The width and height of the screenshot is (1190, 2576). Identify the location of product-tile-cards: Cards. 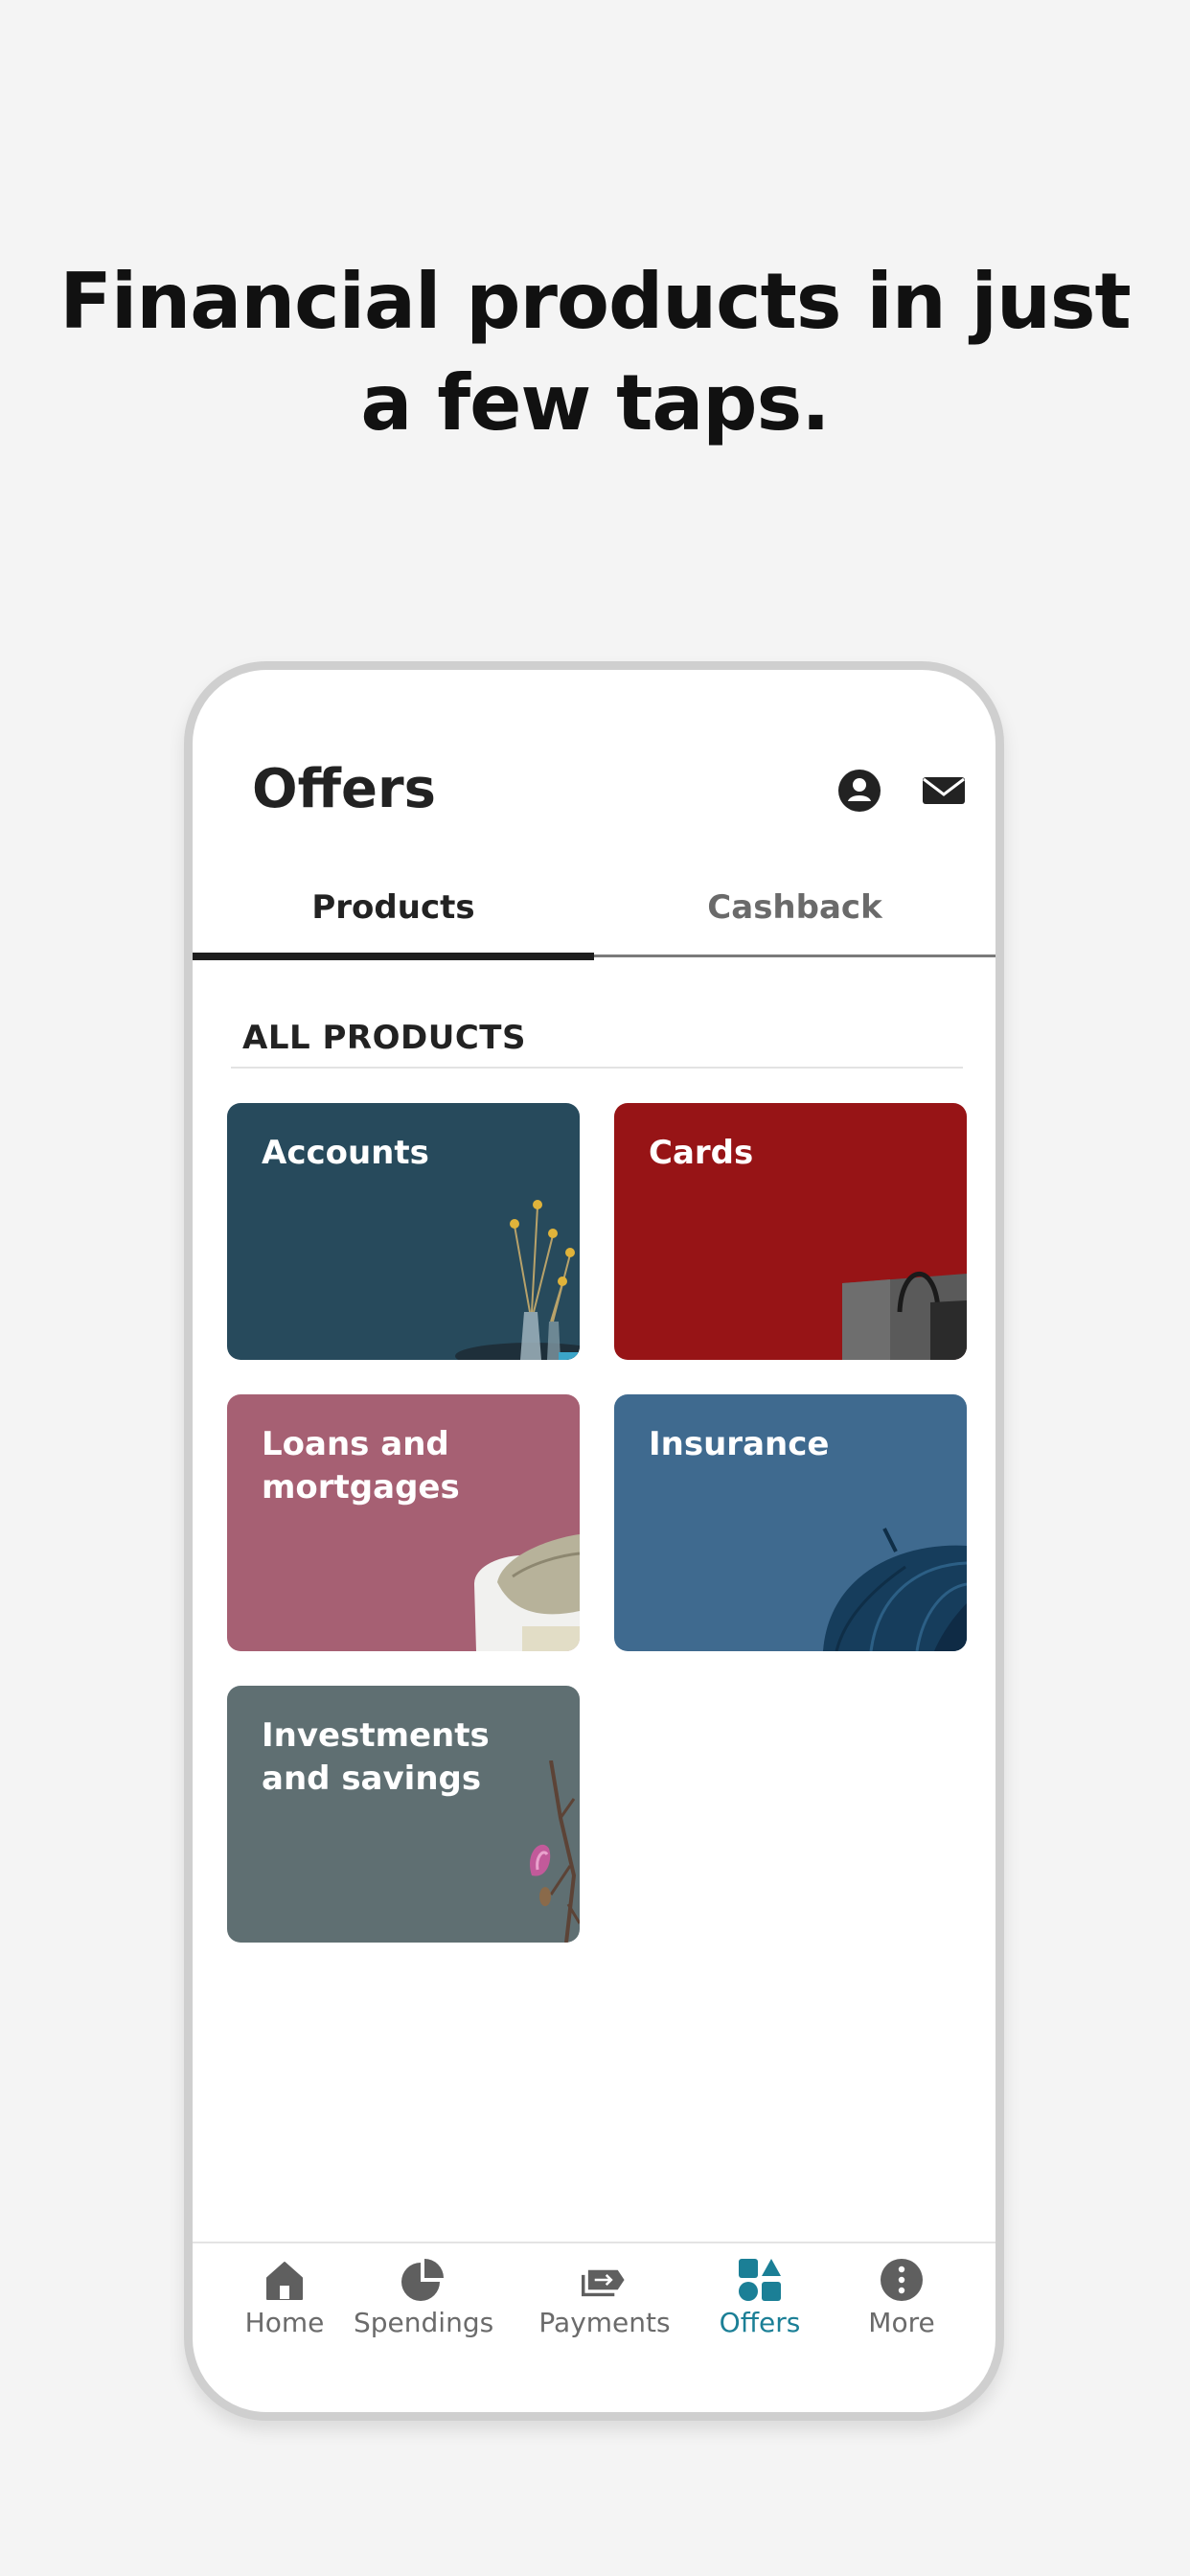
(791, 1231).